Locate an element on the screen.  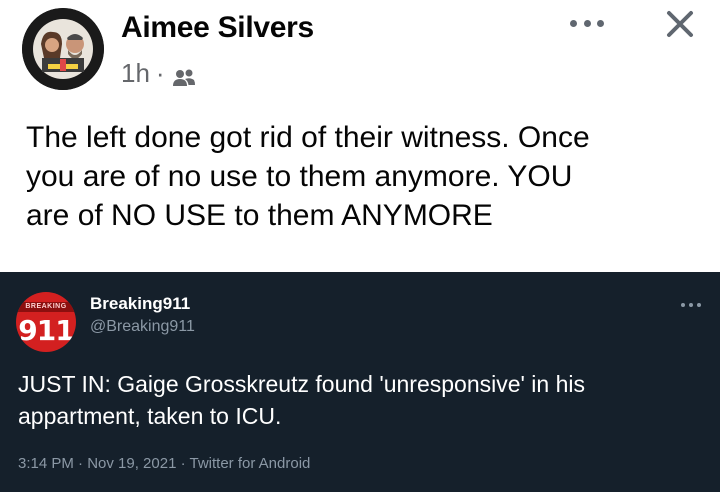
author-name: Aimee Silvers is located at coordinates (217, 28).